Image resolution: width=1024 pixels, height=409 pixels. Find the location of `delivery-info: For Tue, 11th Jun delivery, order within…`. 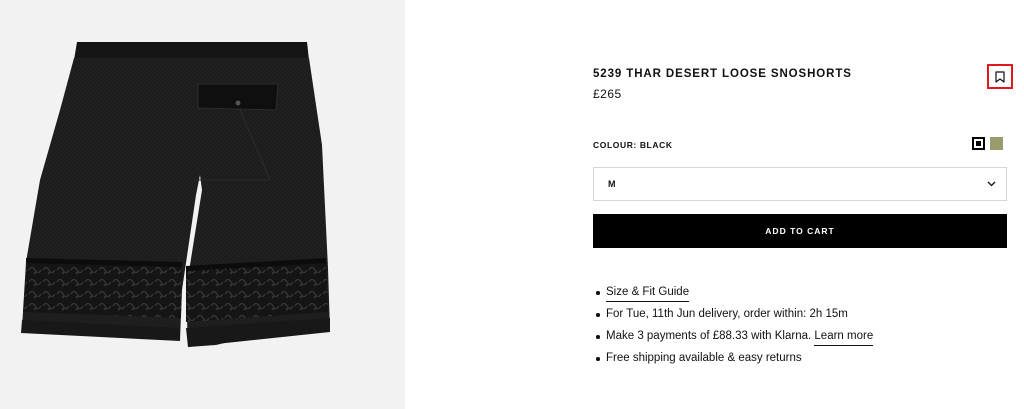

delivery-info: For Tue, 11th Jun delivery, order within… is located at coordinates (733, 315).